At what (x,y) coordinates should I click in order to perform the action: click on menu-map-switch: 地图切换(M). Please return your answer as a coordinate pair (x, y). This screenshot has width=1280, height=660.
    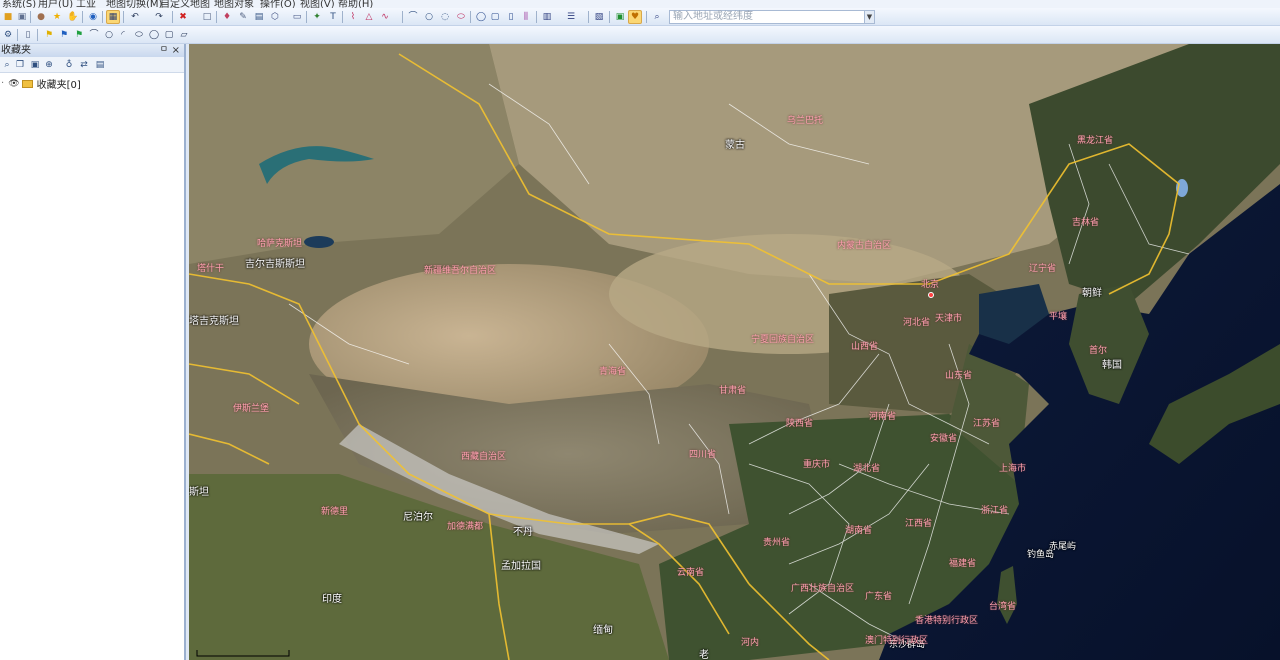
    Looking at the image, I should click on (134, 4).